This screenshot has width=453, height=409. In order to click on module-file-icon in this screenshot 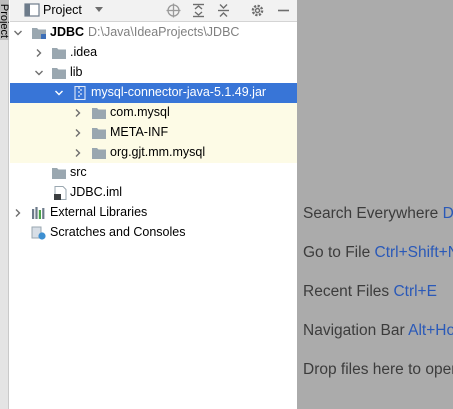, I will do `click(60, 193)`.